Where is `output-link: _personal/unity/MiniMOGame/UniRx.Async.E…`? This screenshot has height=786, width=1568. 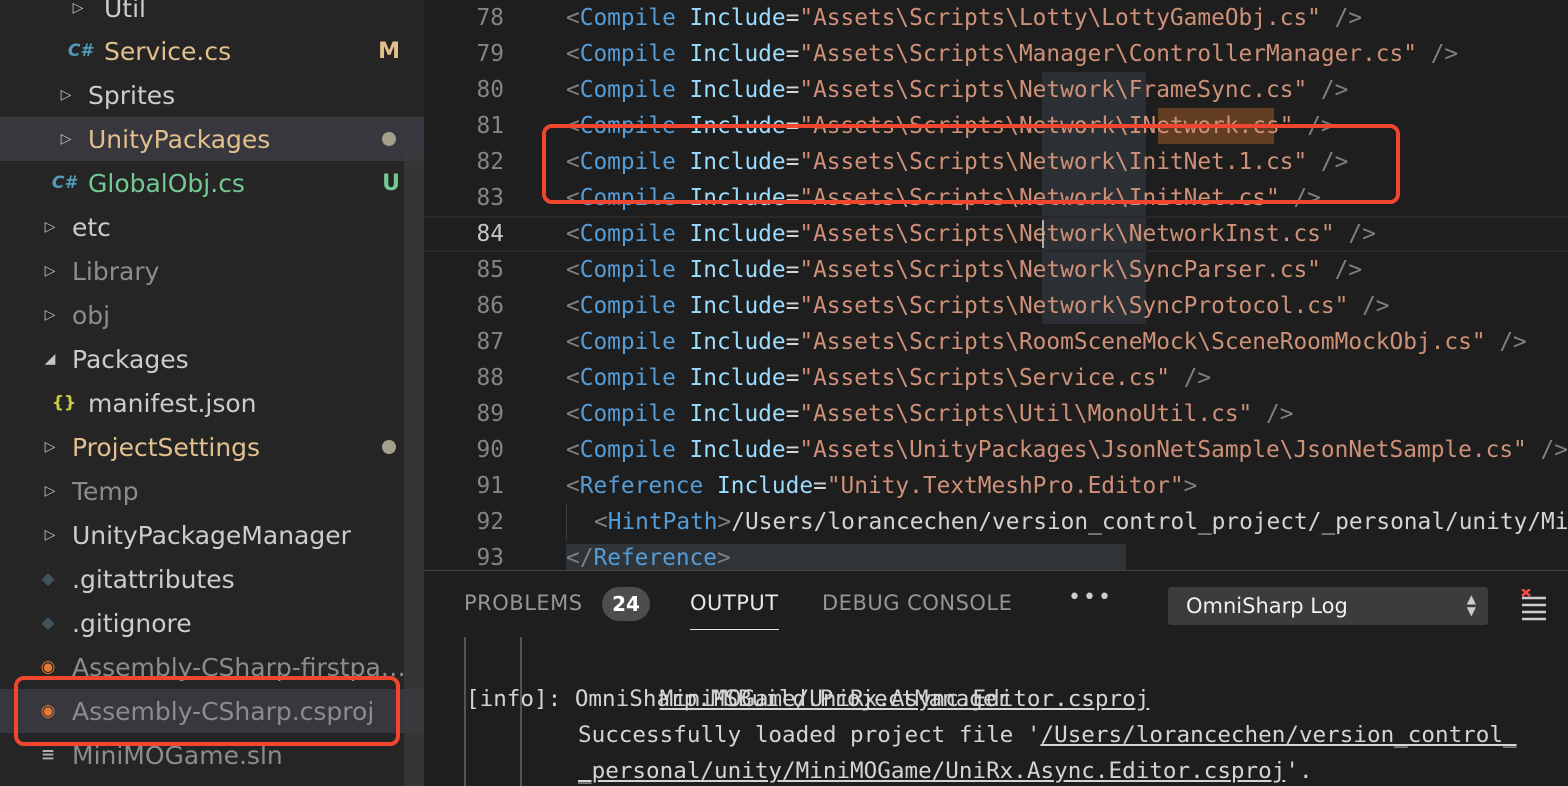
output-link: _personal/unity/MiniMOGame/UniRx.Async.E… is located at coordinates (931, 771).